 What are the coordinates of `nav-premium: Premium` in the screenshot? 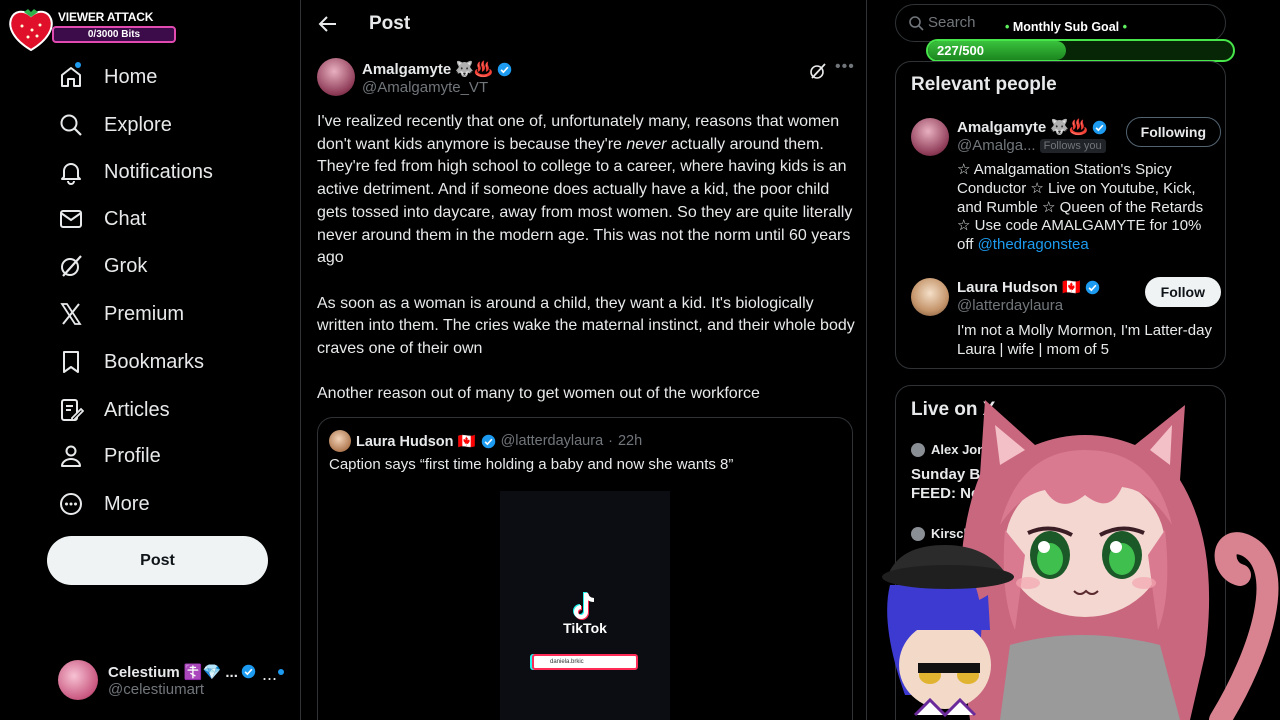 It's located at (121, 314).